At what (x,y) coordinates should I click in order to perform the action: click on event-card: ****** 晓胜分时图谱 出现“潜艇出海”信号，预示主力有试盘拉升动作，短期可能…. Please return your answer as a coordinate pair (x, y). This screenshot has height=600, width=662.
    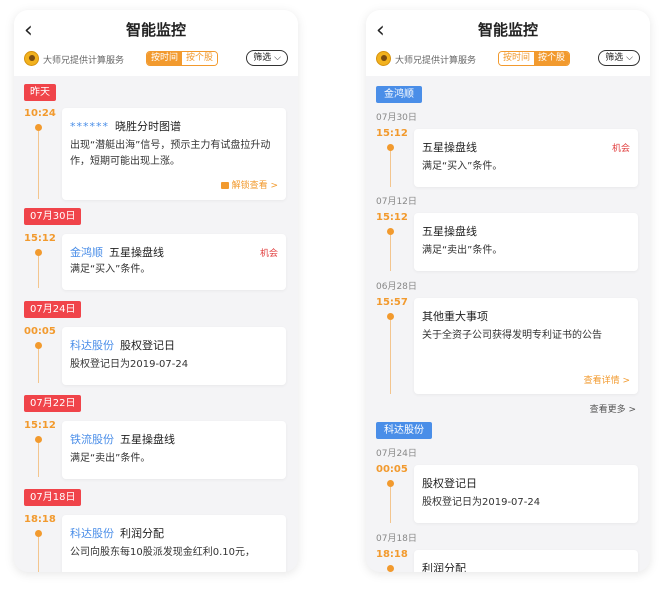
    Looking at the image, I should click on (174, 154).